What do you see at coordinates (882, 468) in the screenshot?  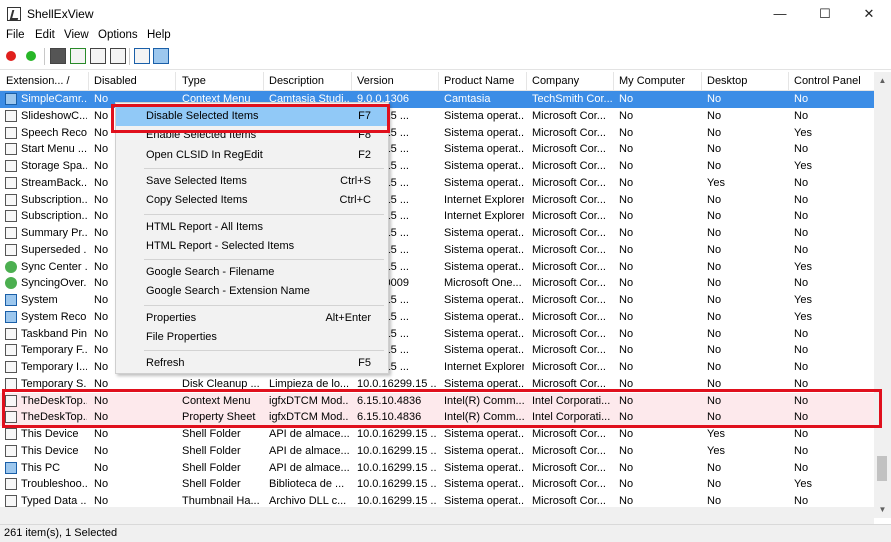 I see `scroll-thumb` at bounding box center [882, 468].